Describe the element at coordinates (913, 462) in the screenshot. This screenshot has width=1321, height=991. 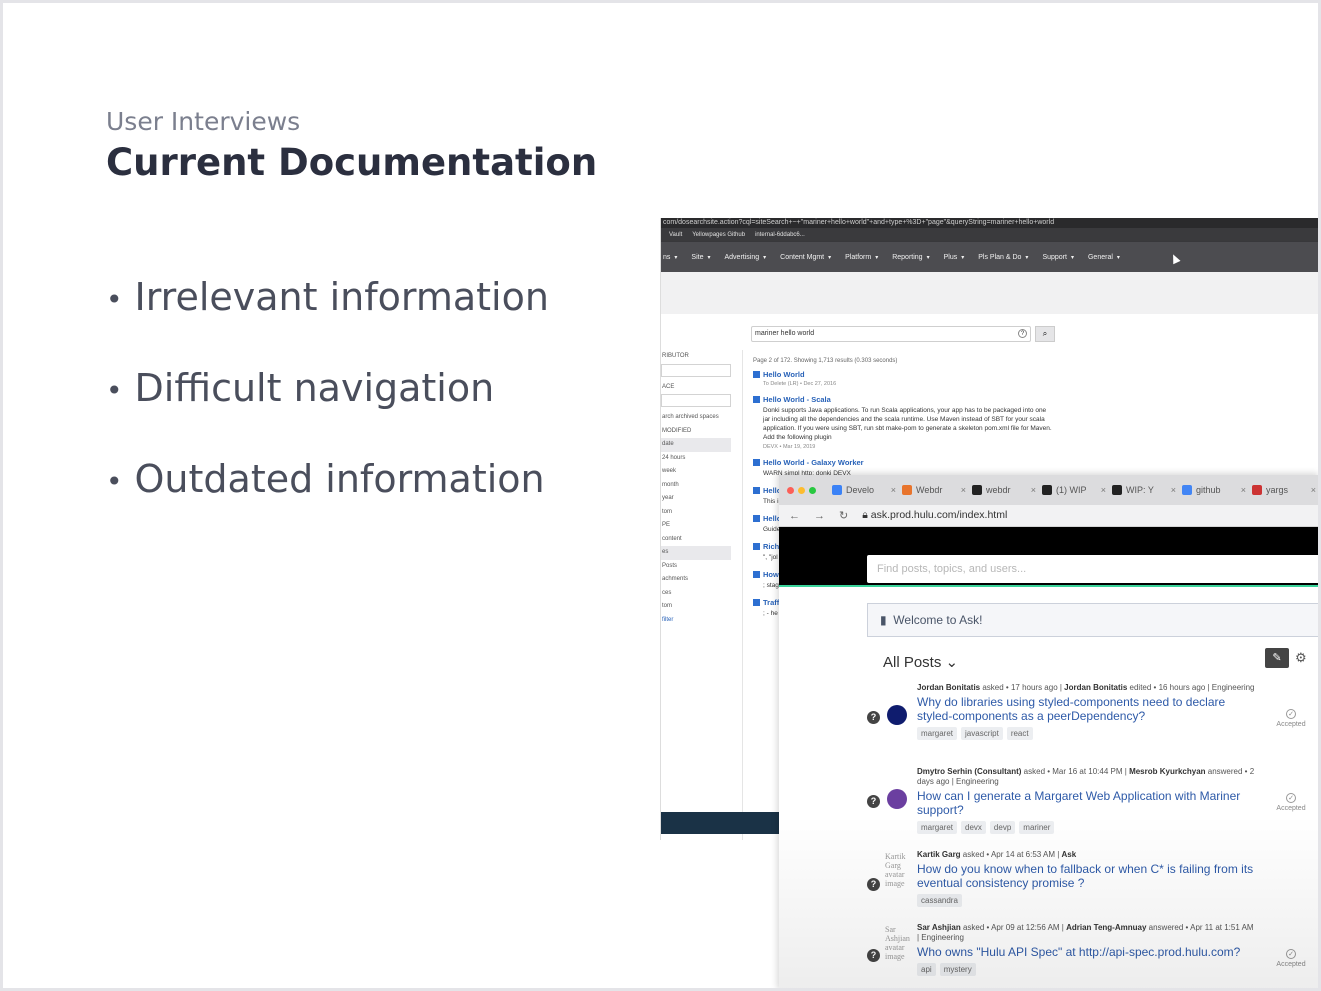
I see `result-title: Hello World - Galaxy Worker` at that location.